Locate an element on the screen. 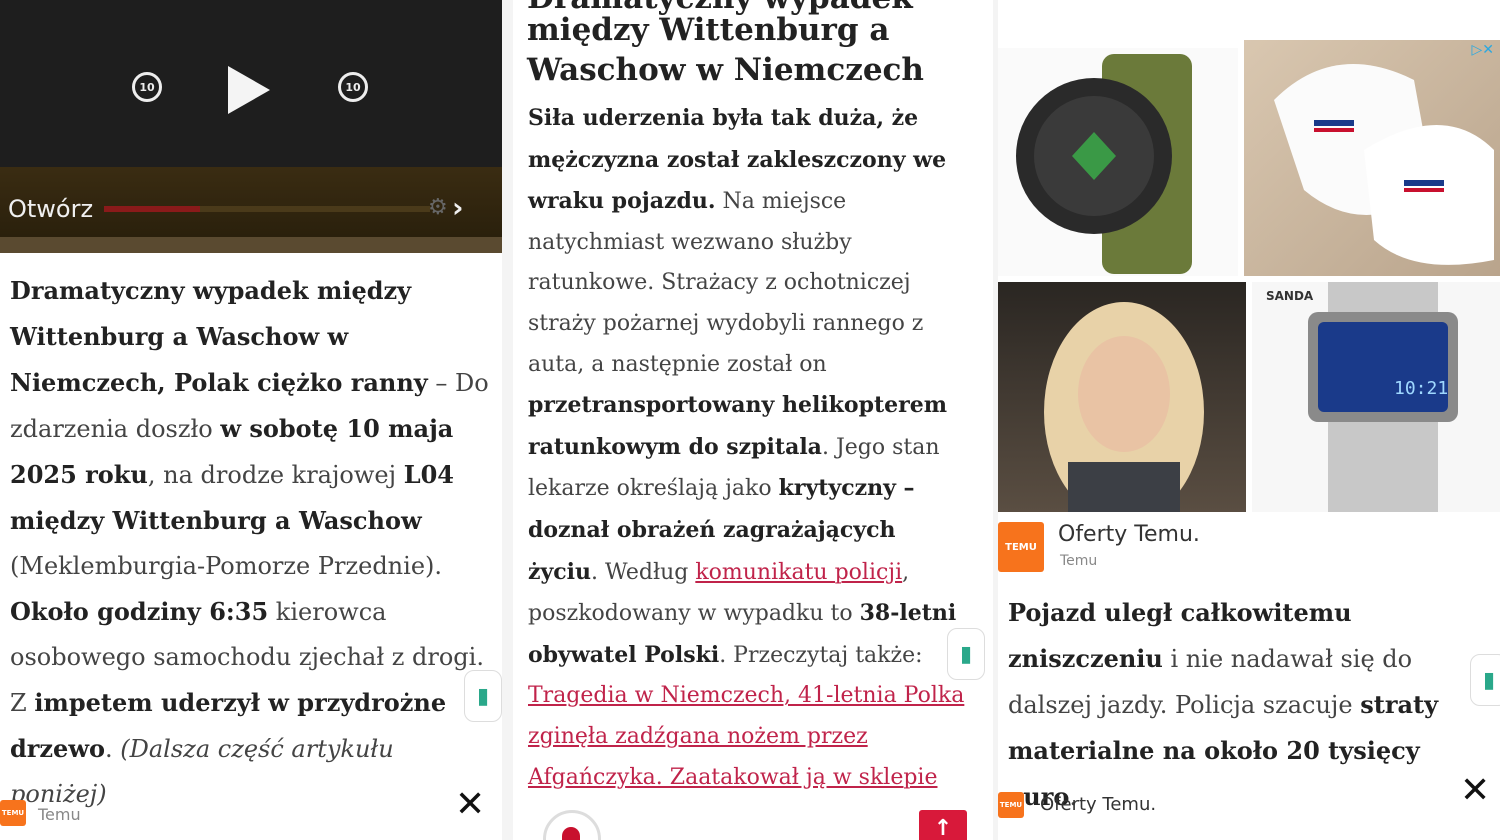  text-run: . is located at coordinates (113, 749).